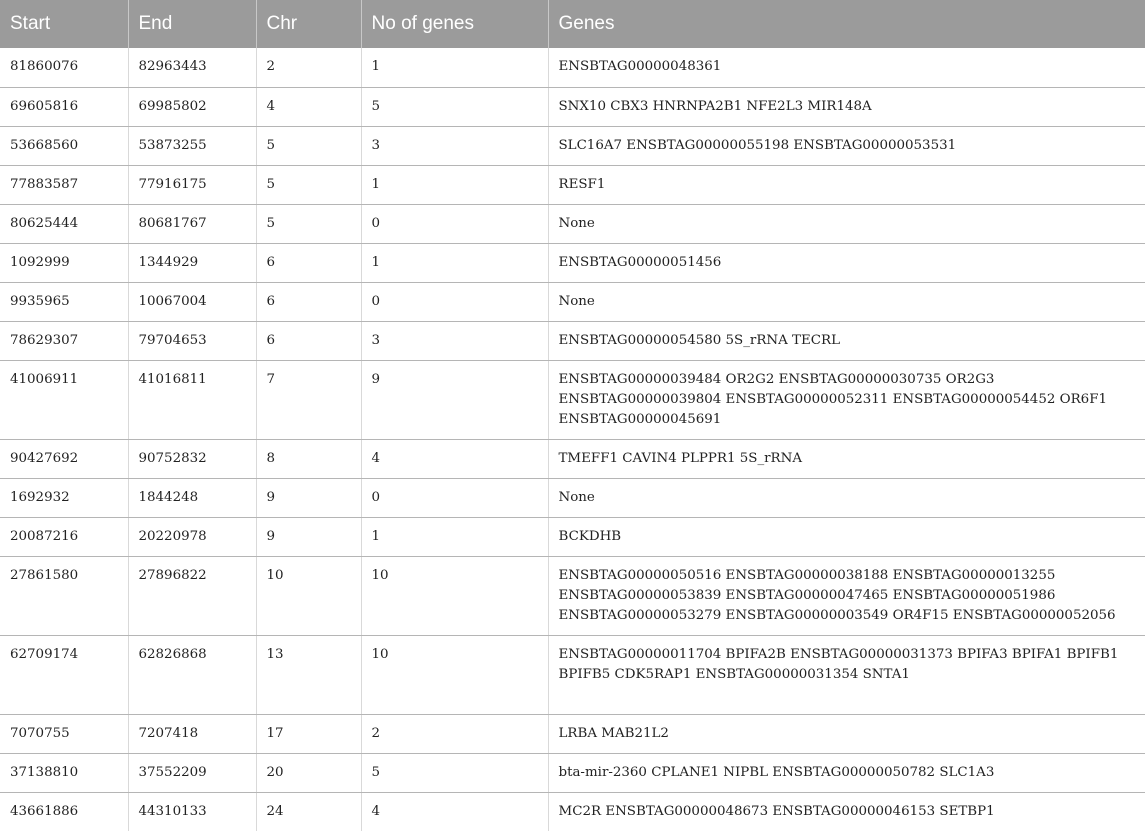  I want to click on cell-genes: ENSBTAG00000051456, so click(846, 263).